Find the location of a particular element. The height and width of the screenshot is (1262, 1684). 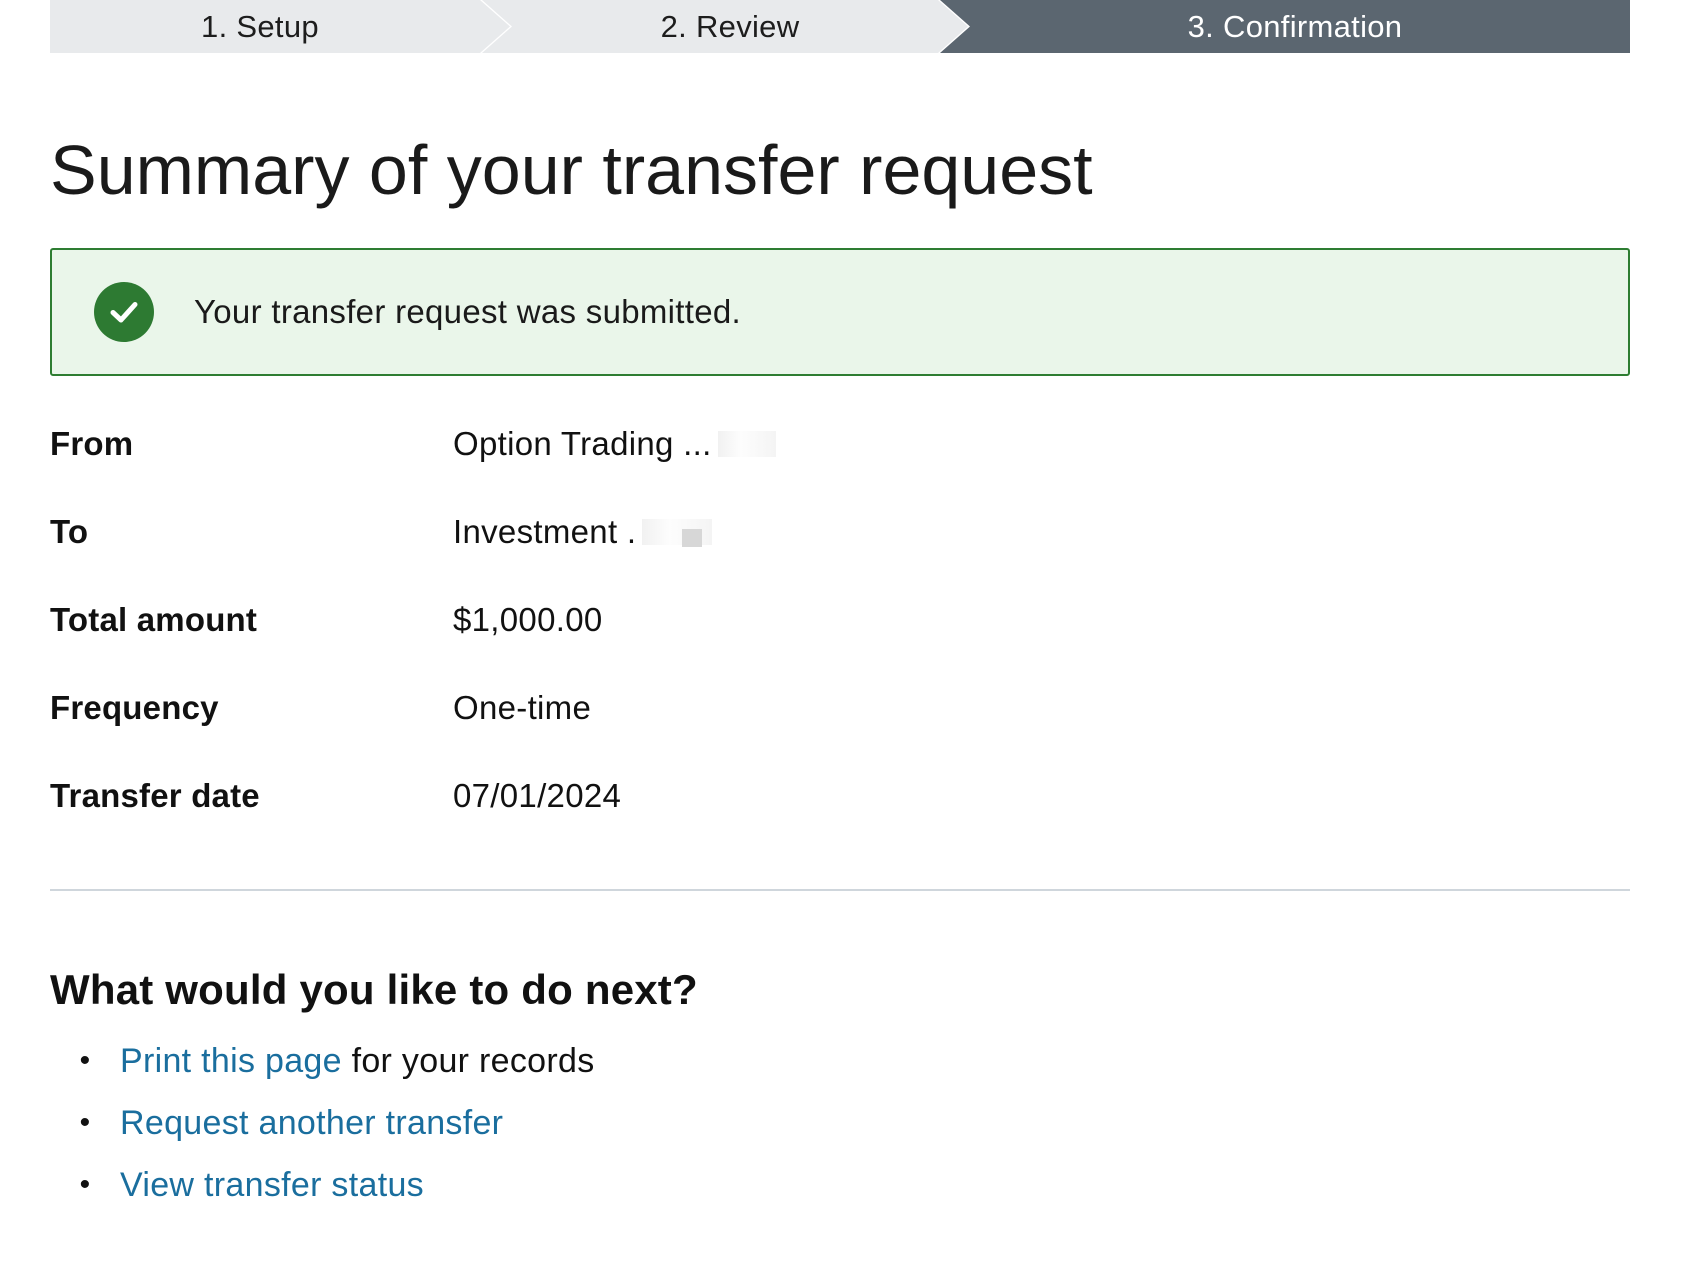

step-label: 1. Setup is located at coordinates (260, 26).